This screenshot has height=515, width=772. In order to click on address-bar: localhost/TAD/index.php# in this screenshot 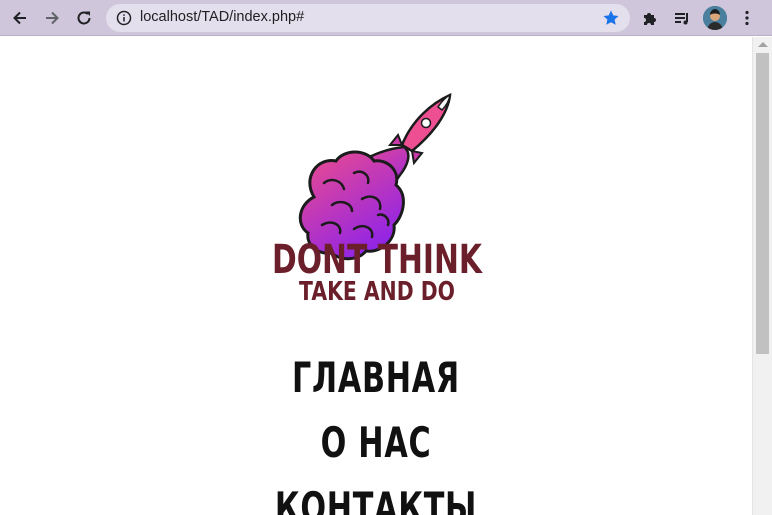, I will do `click(368, 18)`.